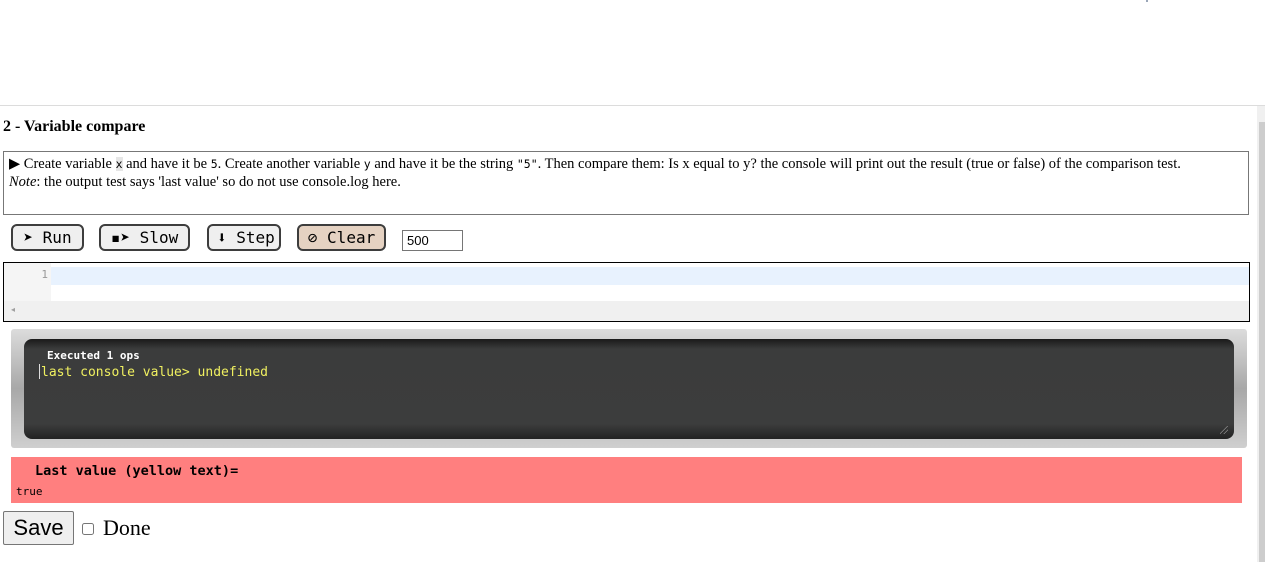 This screenshot has width=1265, height=562. Describe the element at coordinates (341, 237) in the screenshot. I see `clear-button: ⊘ Clear` at that location.